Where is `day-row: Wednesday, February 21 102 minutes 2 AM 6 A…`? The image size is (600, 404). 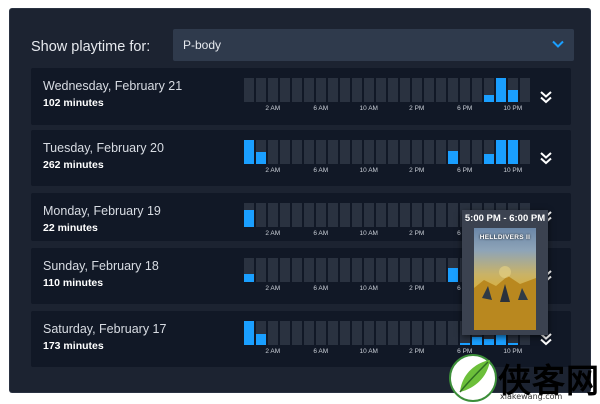 day-row: Wednesday, February 21 102 minutes 2 AM 6 A… is located at coordinates (301, 96).